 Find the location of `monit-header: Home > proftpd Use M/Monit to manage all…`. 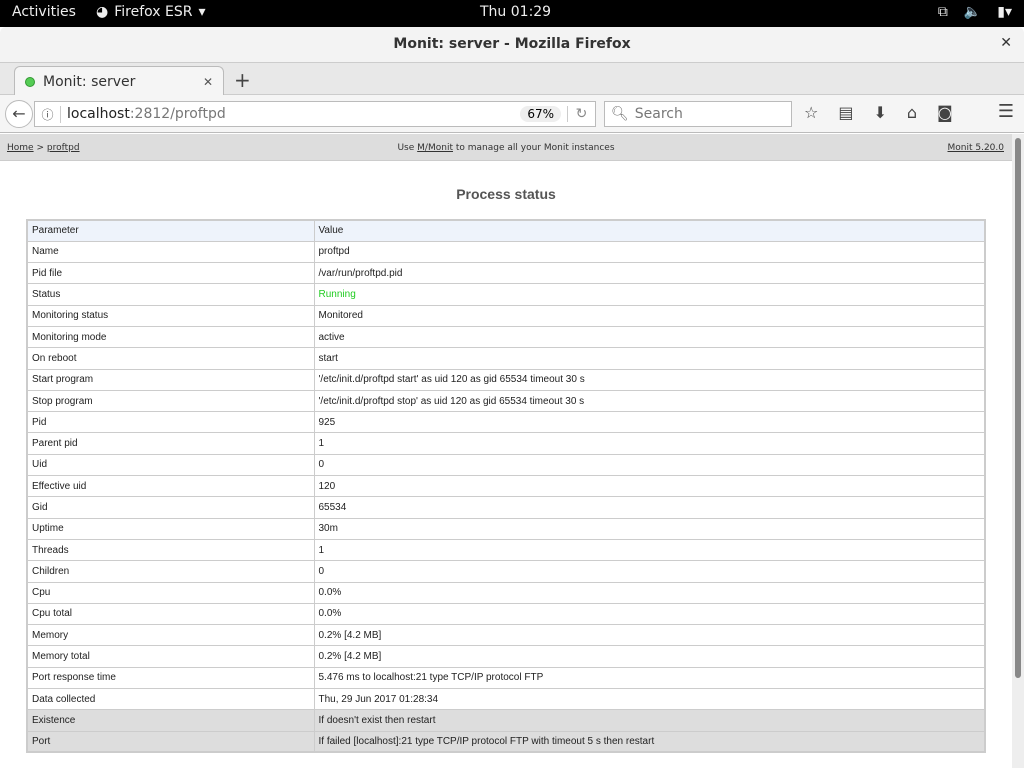

monit-header: Home > proftpd Use M/Monit to manage all… is located at coordinates (506, 147).